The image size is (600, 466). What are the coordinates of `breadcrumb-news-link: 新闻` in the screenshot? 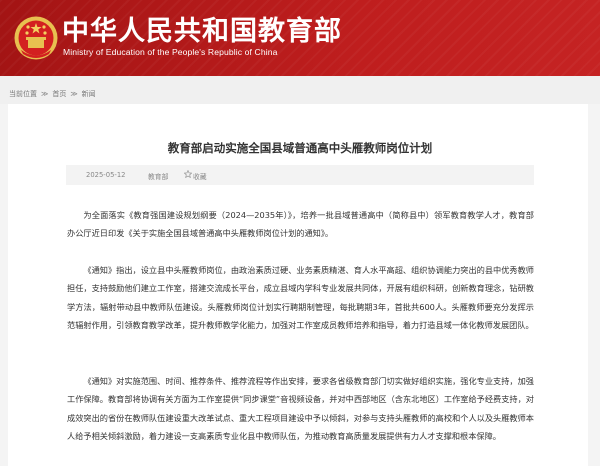 It's located at (89, 94).